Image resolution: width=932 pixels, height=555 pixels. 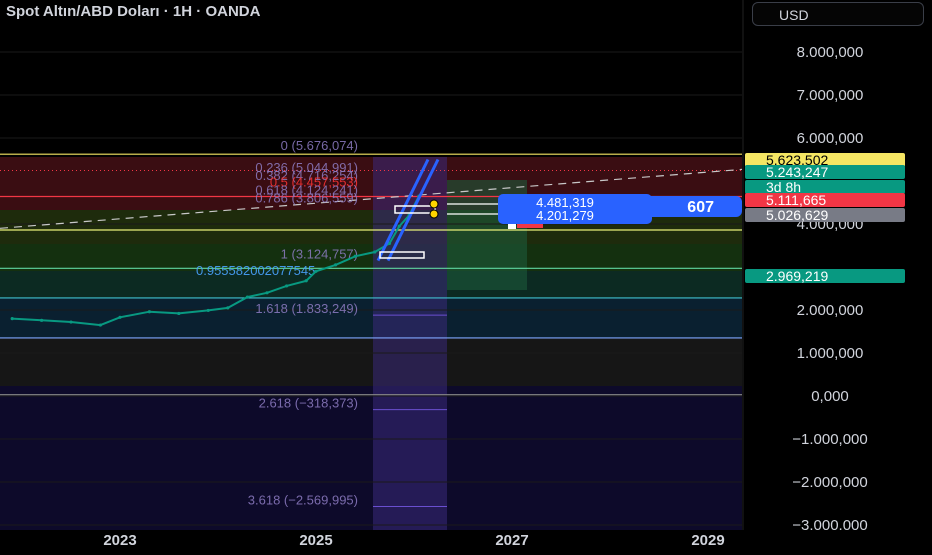 I want to click on info-box-line2: 4.201,279, so click(x=565, y=215).